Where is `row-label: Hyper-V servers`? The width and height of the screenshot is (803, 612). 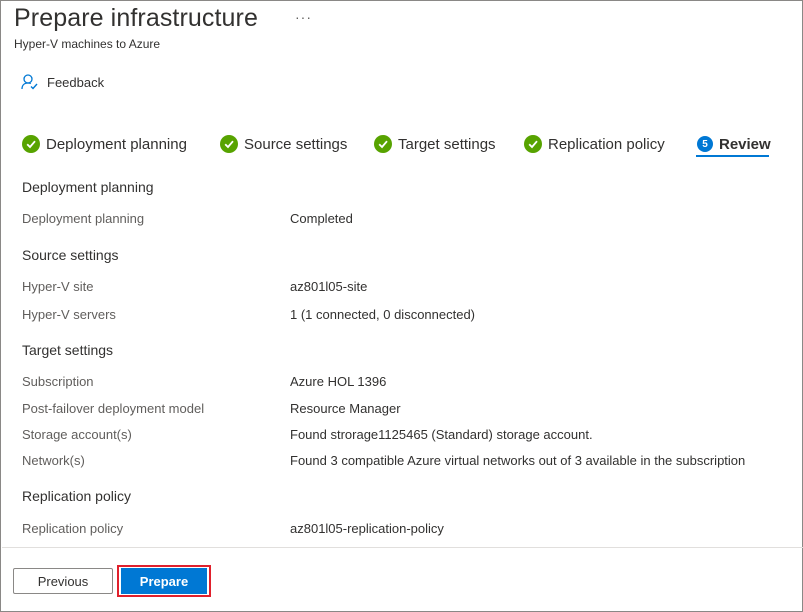
row-label: Hyper-V servers is located at coordinates (69, 314).